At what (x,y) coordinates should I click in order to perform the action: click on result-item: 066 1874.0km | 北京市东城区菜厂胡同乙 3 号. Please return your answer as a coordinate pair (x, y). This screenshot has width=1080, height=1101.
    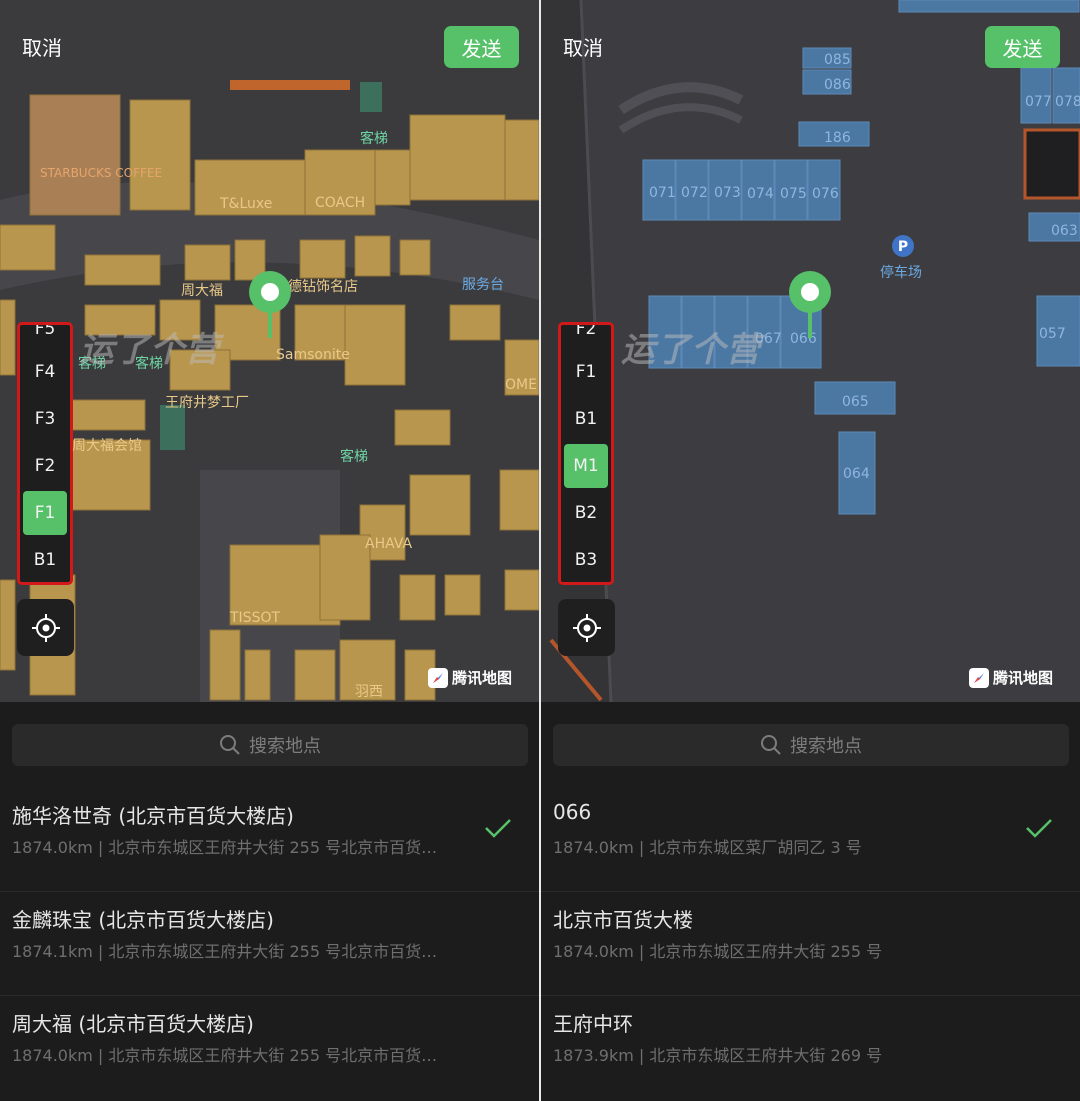
    Looking at the image, I should click on (810, 840).